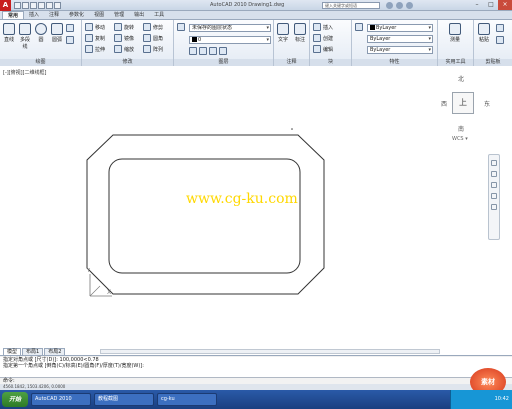 The width and height of the screenshot is (512, 409). Describe the element at coordinates (291, 62) in the screenshot. I see `annotation-panel-title: 注释` at that location.